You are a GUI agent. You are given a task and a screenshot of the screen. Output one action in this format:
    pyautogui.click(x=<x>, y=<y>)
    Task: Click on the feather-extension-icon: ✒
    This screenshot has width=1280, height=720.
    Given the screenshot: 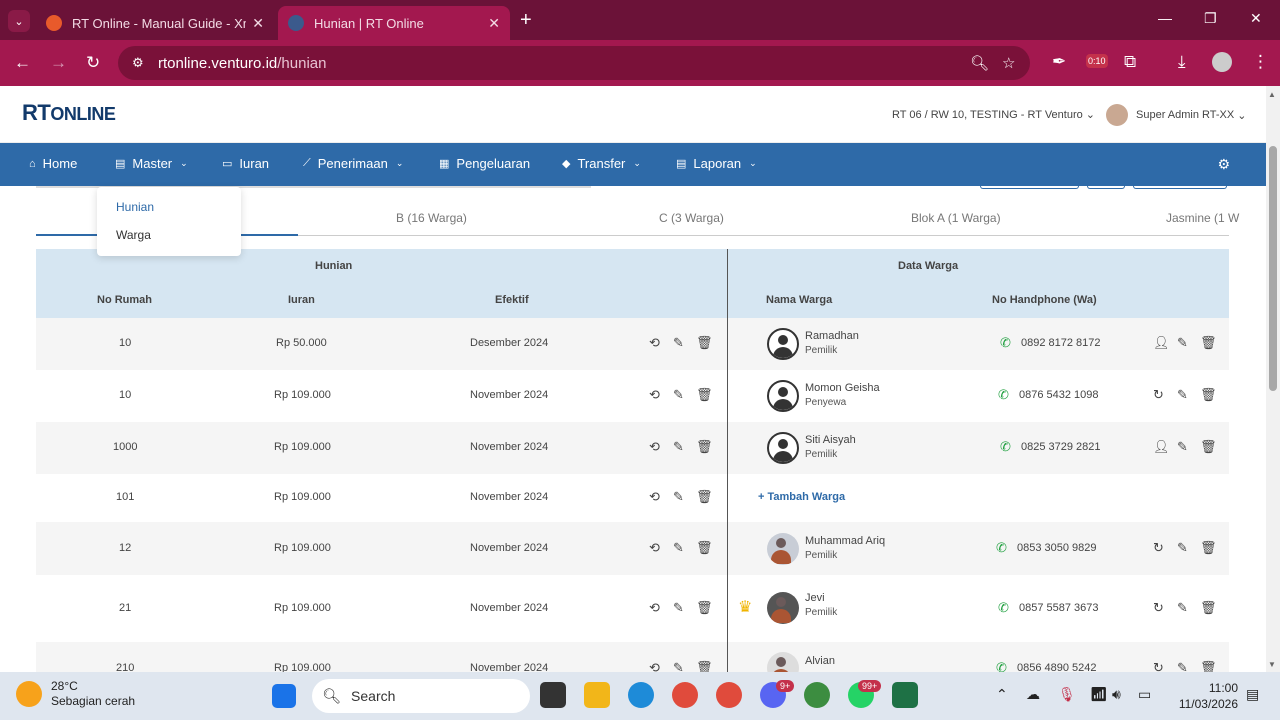 What is the action you would take?
    pyautogui.click(x=1059, y=62)
    